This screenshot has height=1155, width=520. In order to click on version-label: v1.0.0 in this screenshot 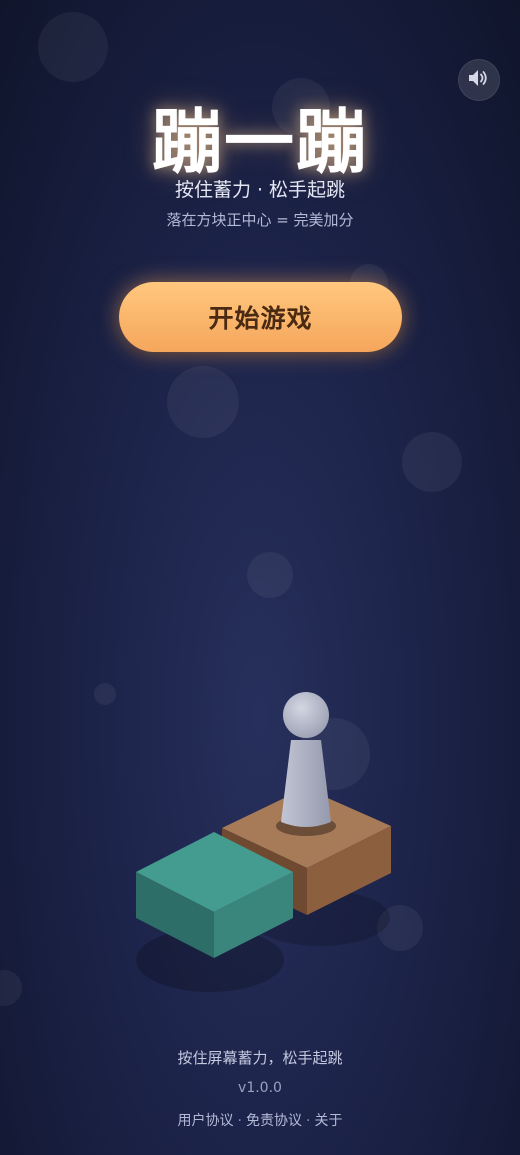, I will do `click(260, 1088)`.